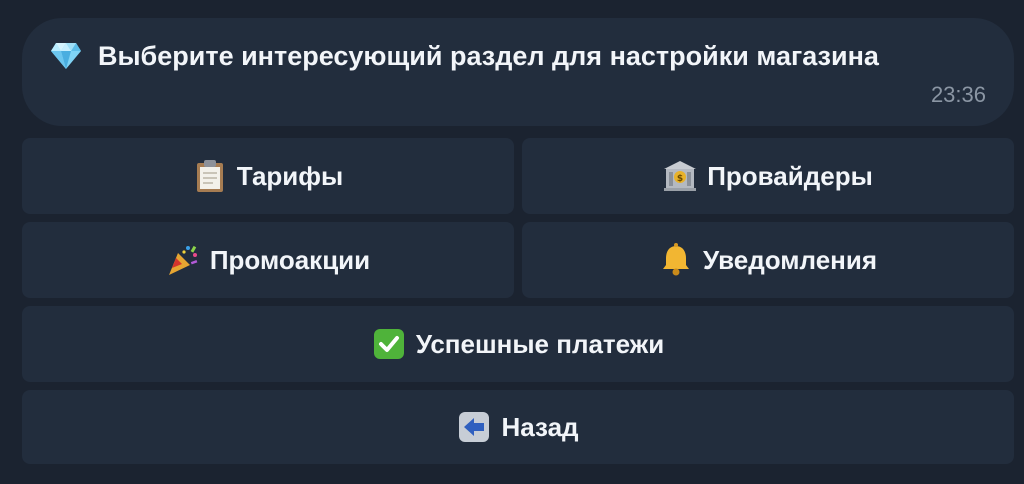  What do you see at coordinates (958, 94) in the screenshot?
I see `message-time: 23:36` at bounding box center [958, 94].